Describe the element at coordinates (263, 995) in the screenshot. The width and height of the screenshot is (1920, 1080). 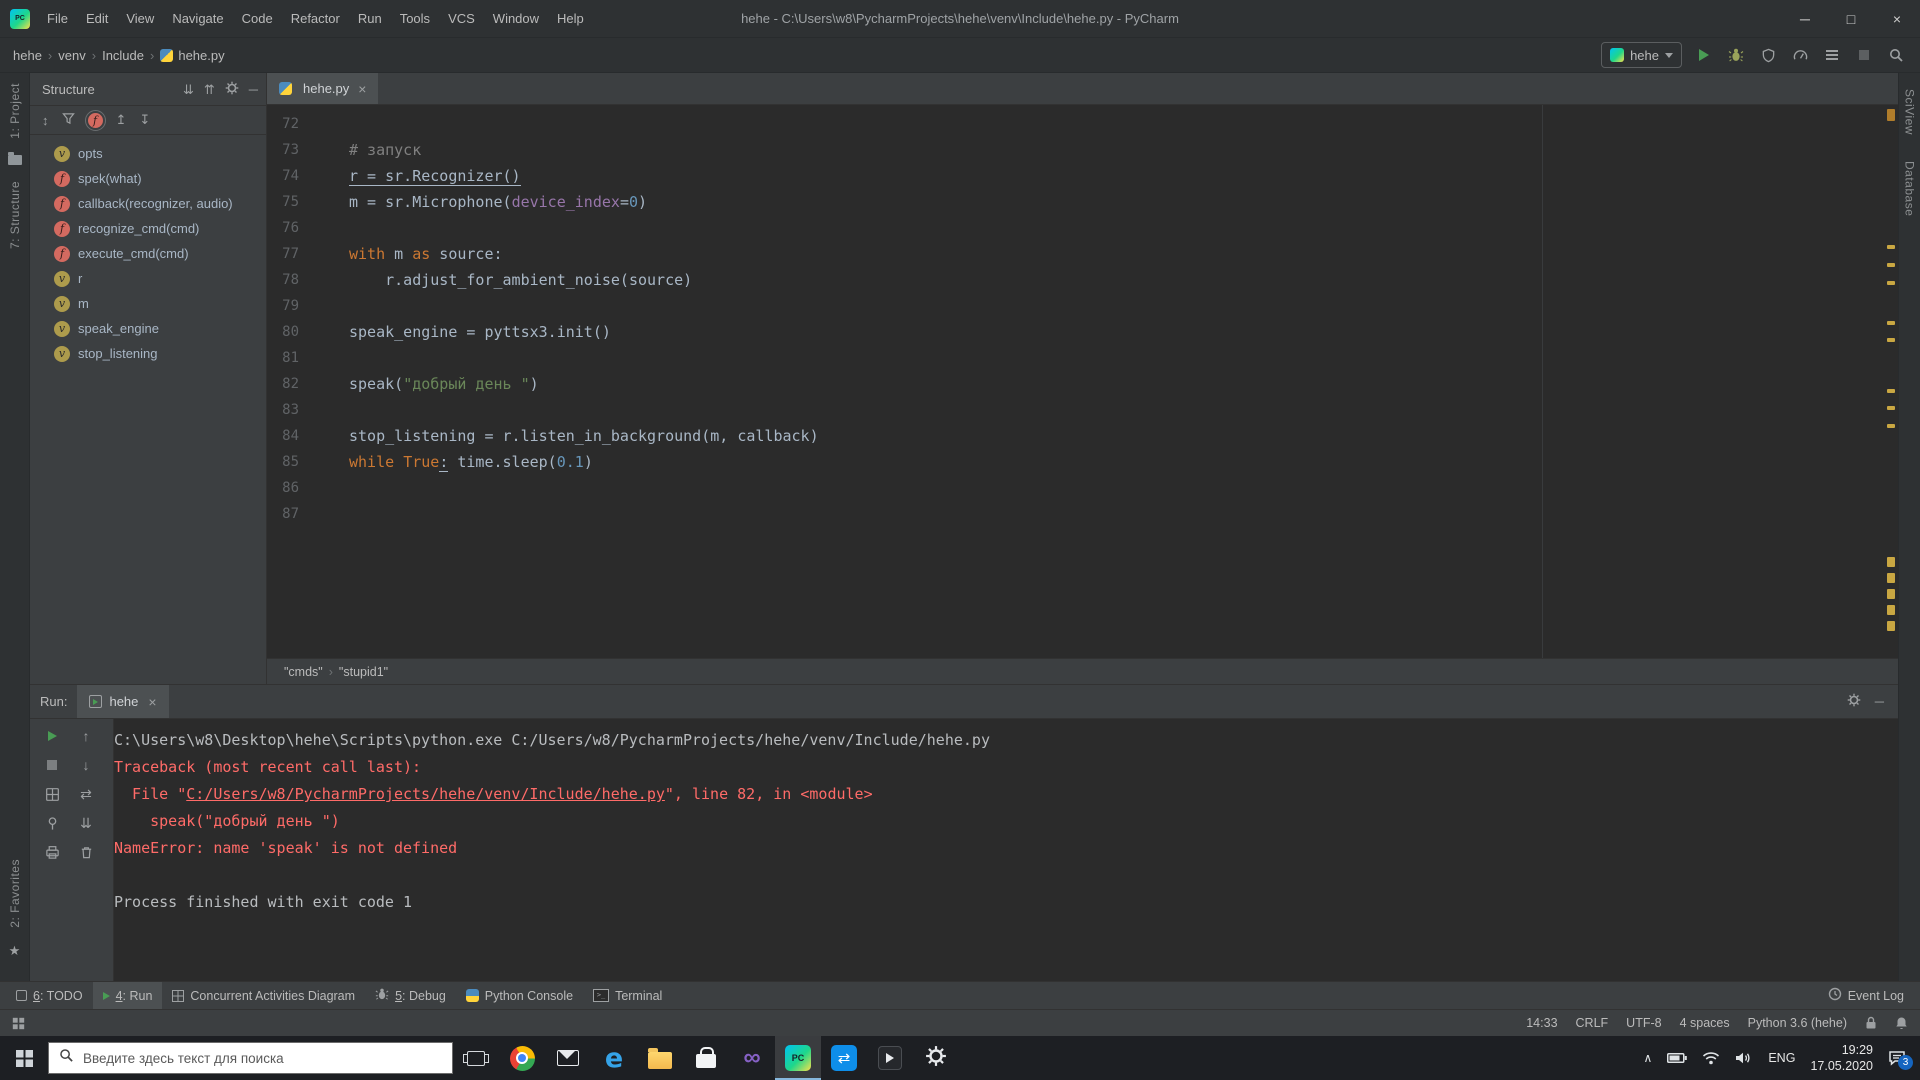
I see `toolwindow-concurrent-activities-diagram: Concurrent Activities Diagram` at that location.